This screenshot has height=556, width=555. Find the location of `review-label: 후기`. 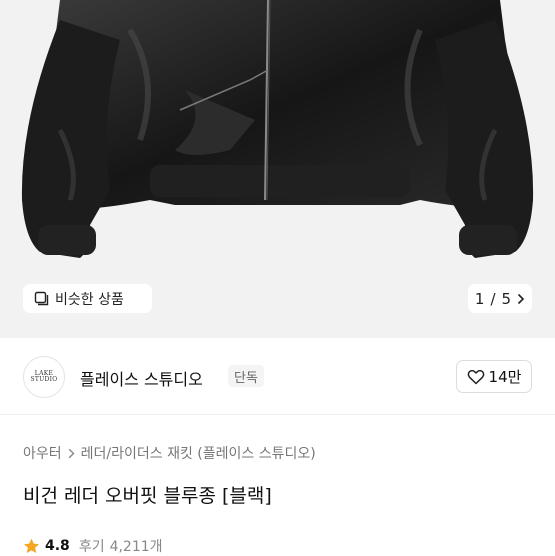

review-label: 후기 is located at coordinates (91, 547).